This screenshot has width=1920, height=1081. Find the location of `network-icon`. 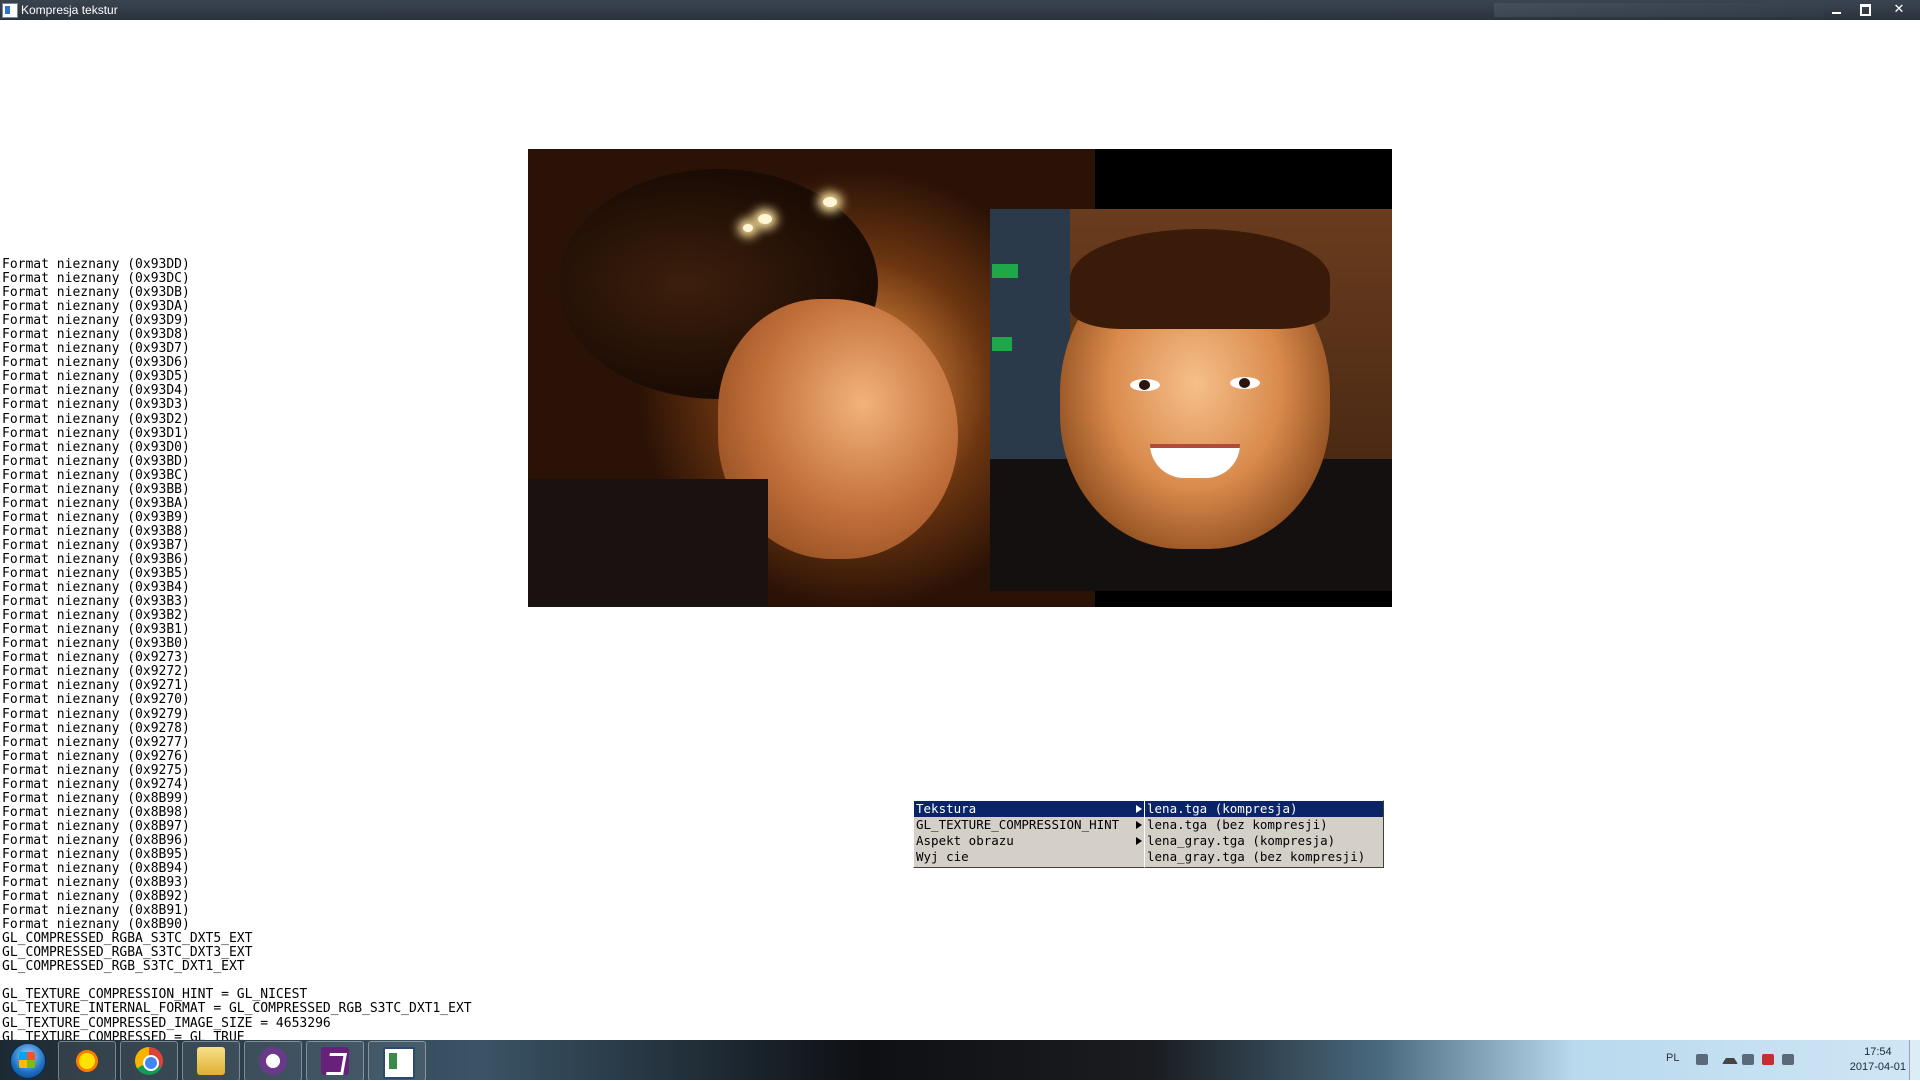

network-icon is located at coordinates (1788, 1059).